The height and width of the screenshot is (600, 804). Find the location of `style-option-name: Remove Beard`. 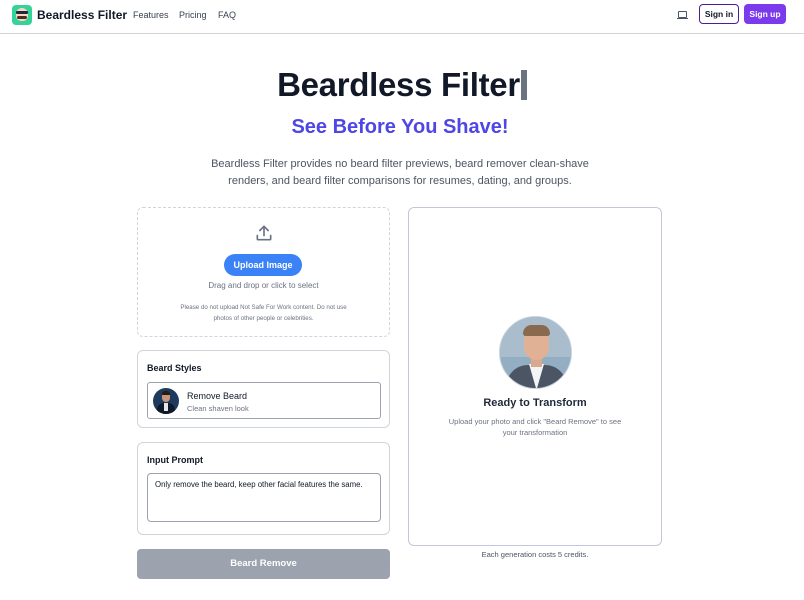

style-option-name: Remove Beard is located at coordinates (217, 396).